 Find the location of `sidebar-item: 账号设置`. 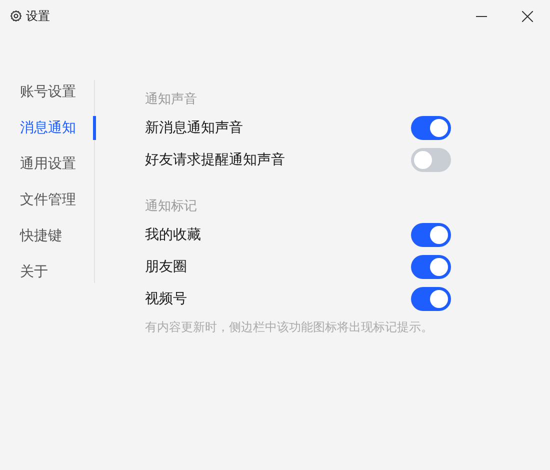

sidebar-item: 账号设置 is located at coordinates (47, 92).